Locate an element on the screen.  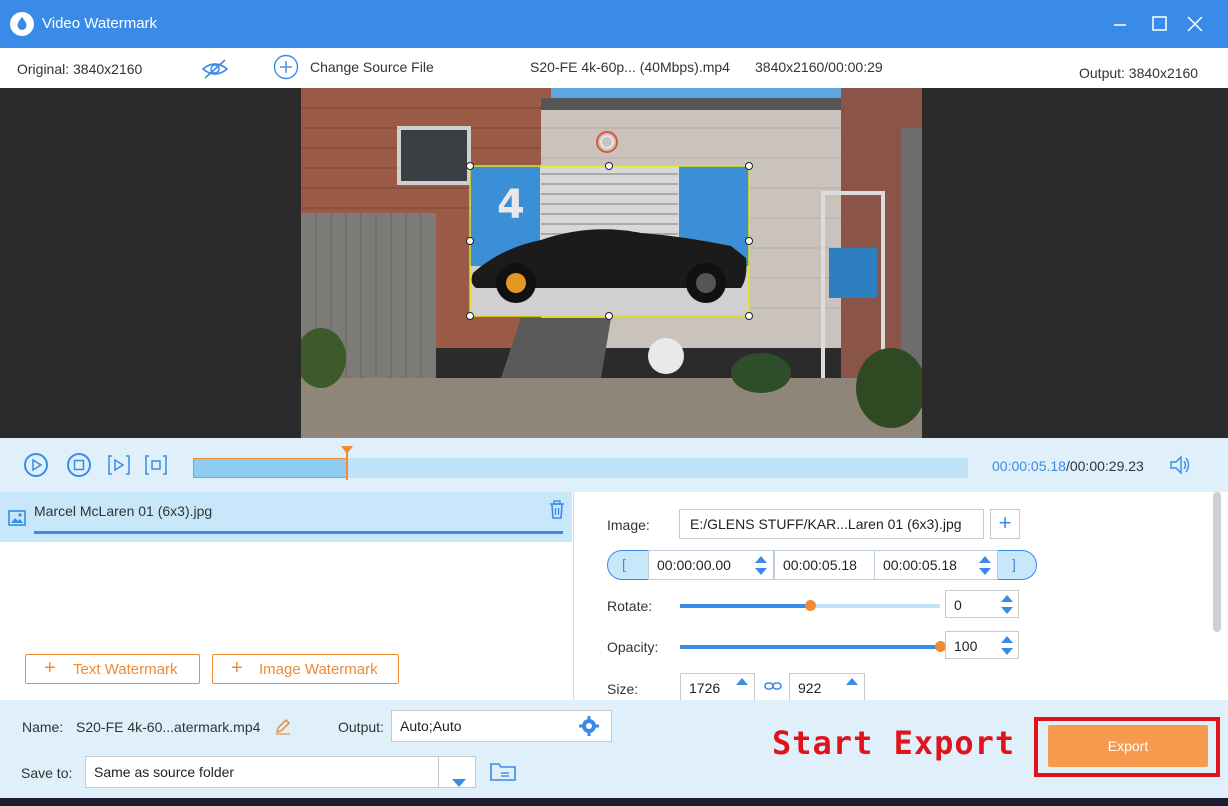
folder-icon is located at coordinates (503, 772).